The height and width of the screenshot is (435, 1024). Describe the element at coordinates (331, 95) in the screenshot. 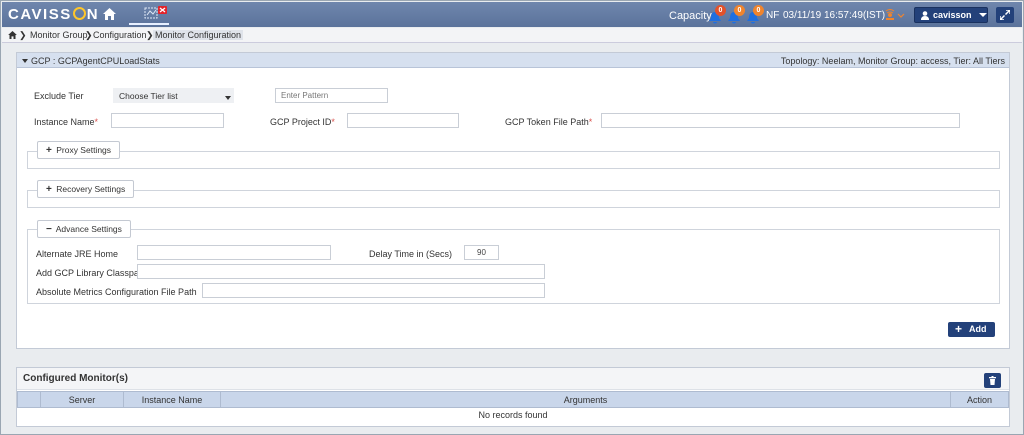

I see `pattern-input` at that location.